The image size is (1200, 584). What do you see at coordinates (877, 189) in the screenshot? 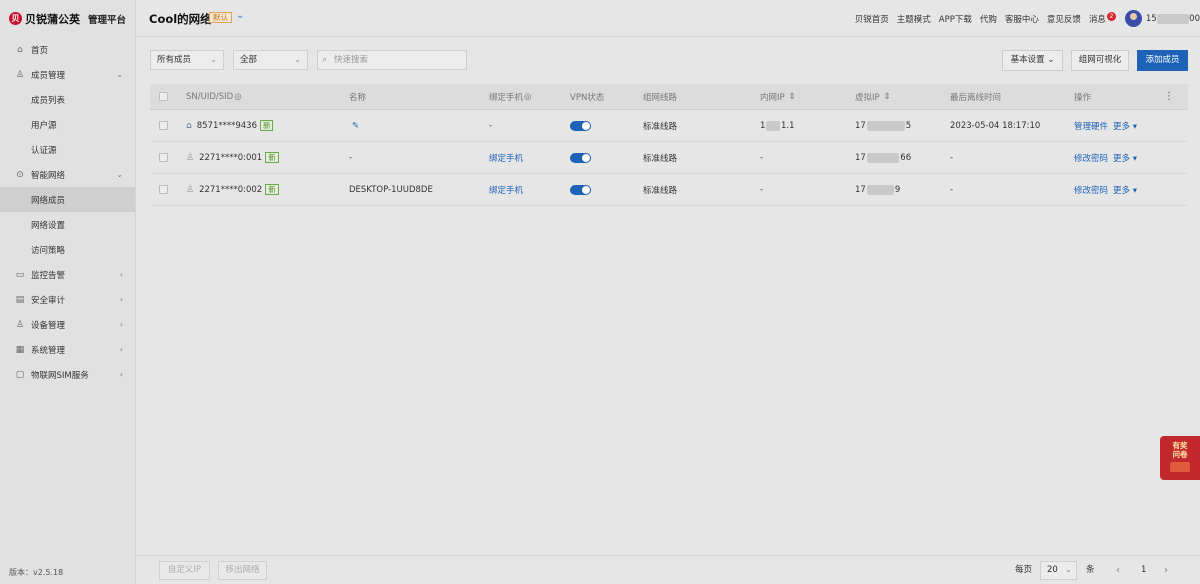
I see `row-virtual-ip: 17000009` at bounding box center [877, 189].